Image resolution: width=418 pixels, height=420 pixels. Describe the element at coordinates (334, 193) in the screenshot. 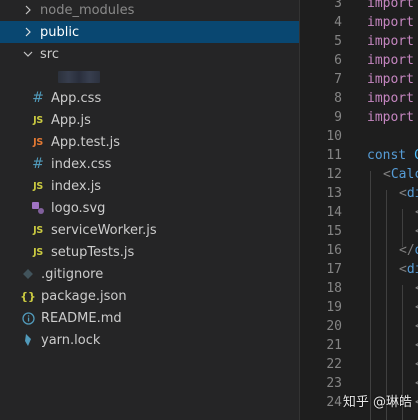

I see `line-number: 13` at that location.